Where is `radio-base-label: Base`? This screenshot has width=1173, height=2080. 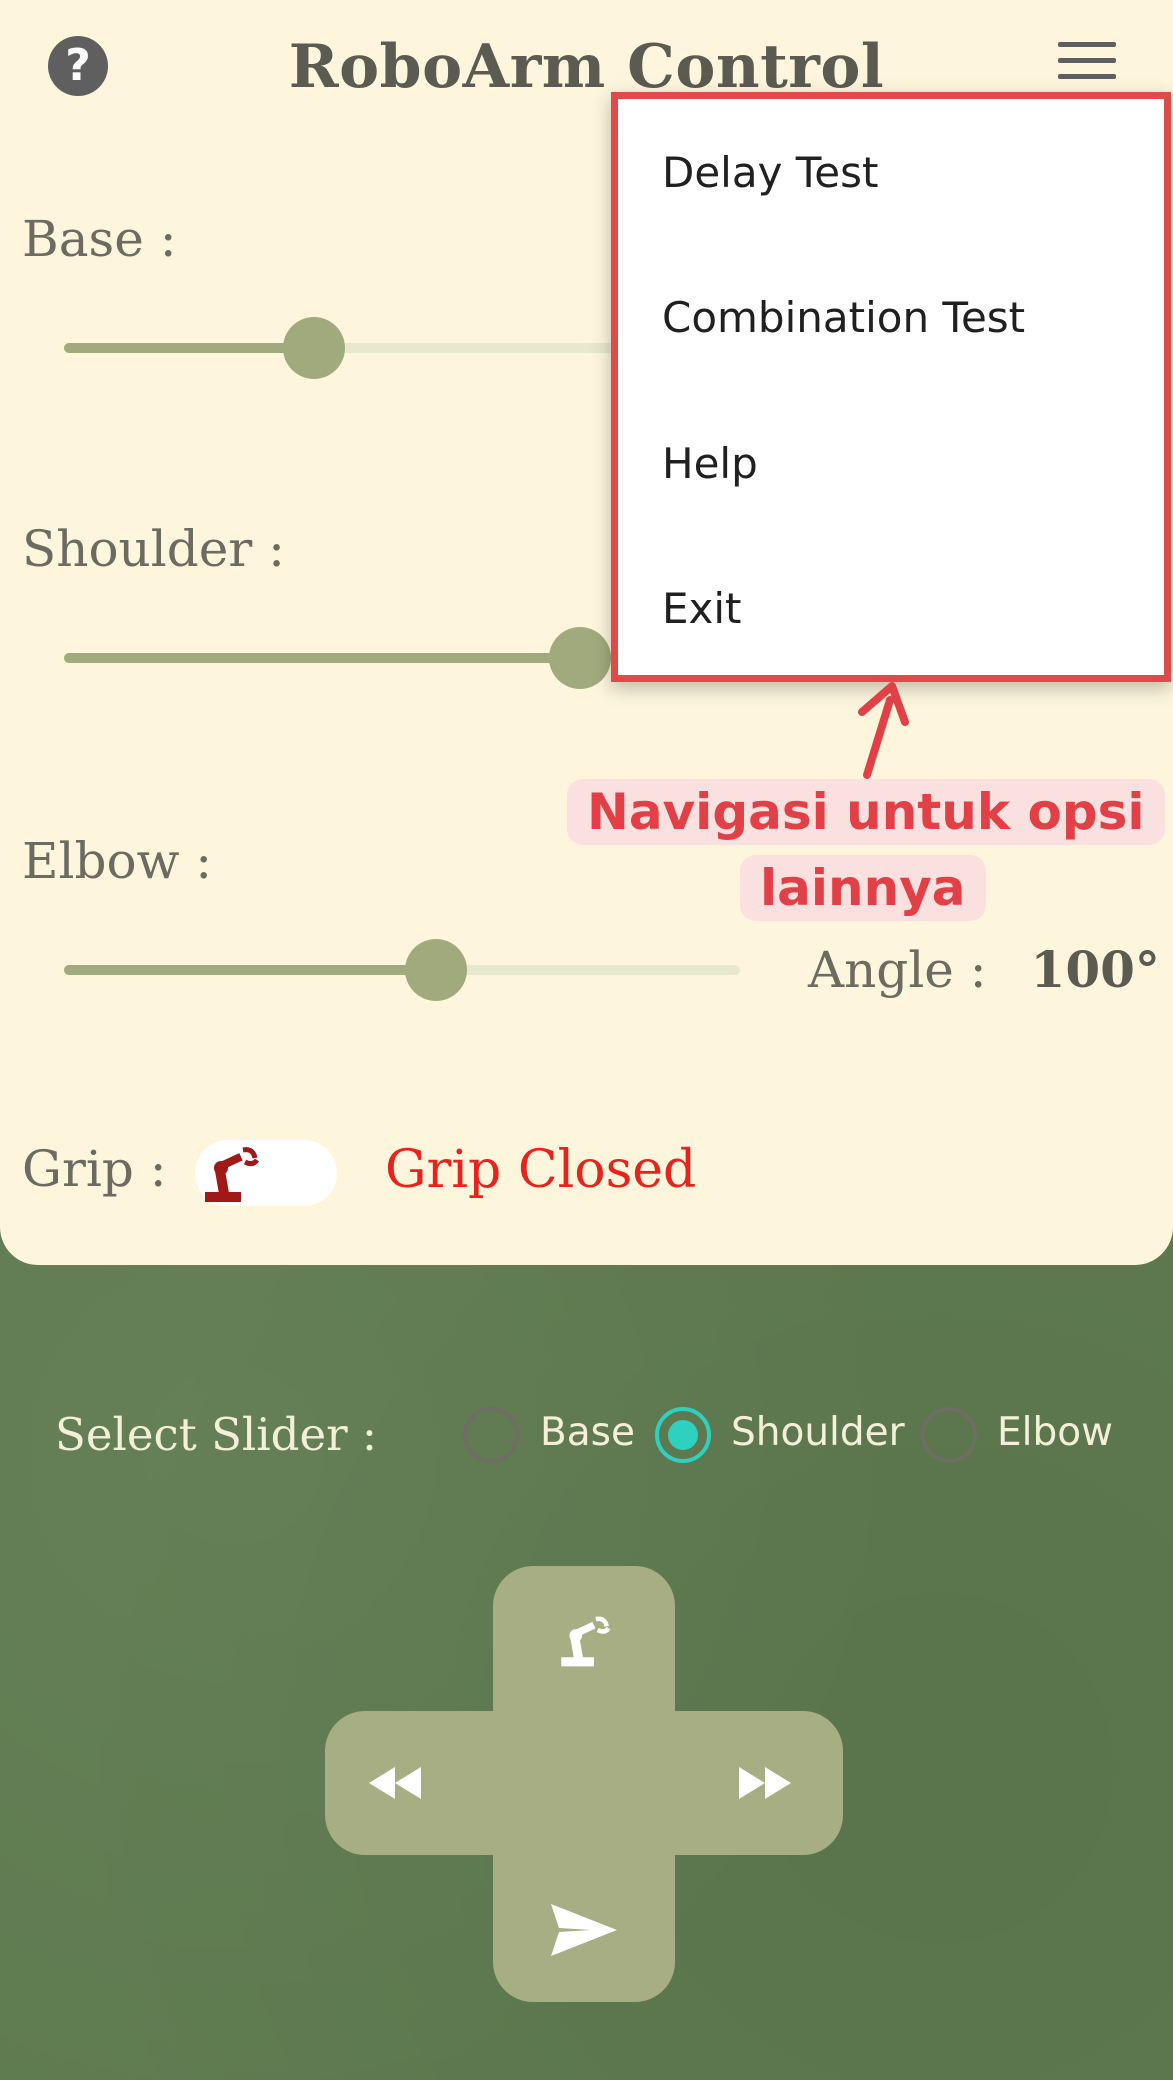 radio-base-label: Base is located at coordinates (587, 1432).